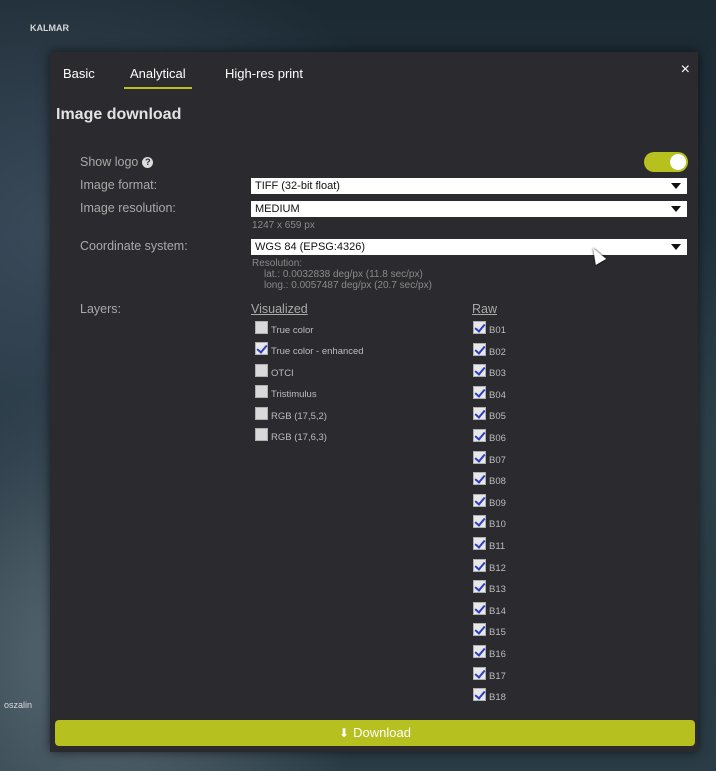 The width and height of the screenshot is (716, 771). What do you see at coordinates (497, 676) in the screenshot?
I see `raw-band-label: B17` at bounding box center [497, 676].